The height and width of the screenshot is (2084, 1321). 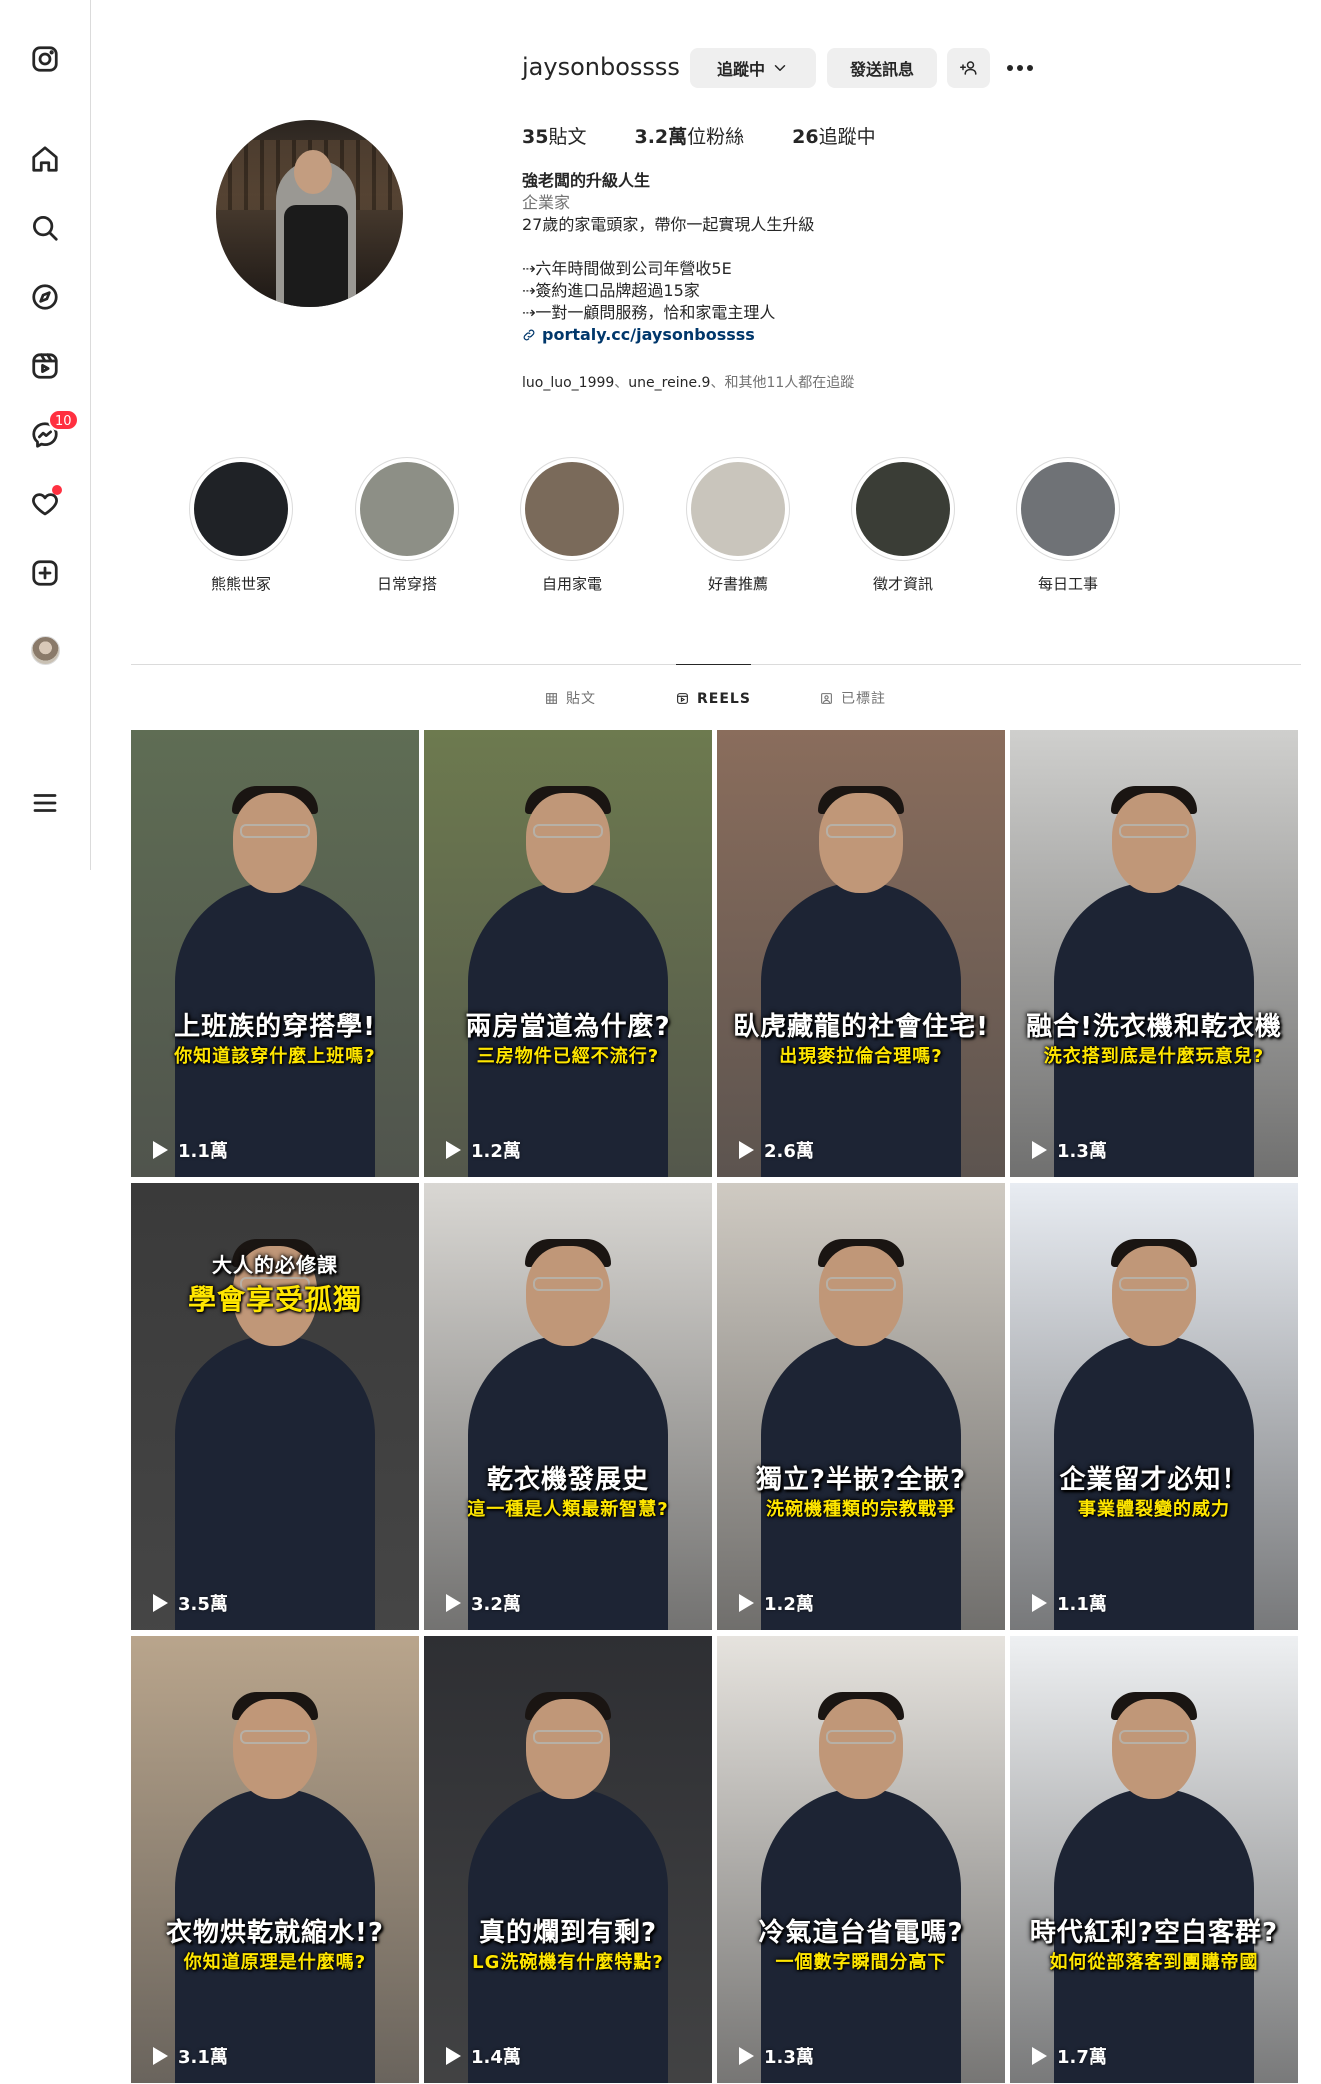 I want to click on reel-tile: 乾衣機發展史 這一種是人類最新智慧? 3.2萬, so click(x=568, y=1406).